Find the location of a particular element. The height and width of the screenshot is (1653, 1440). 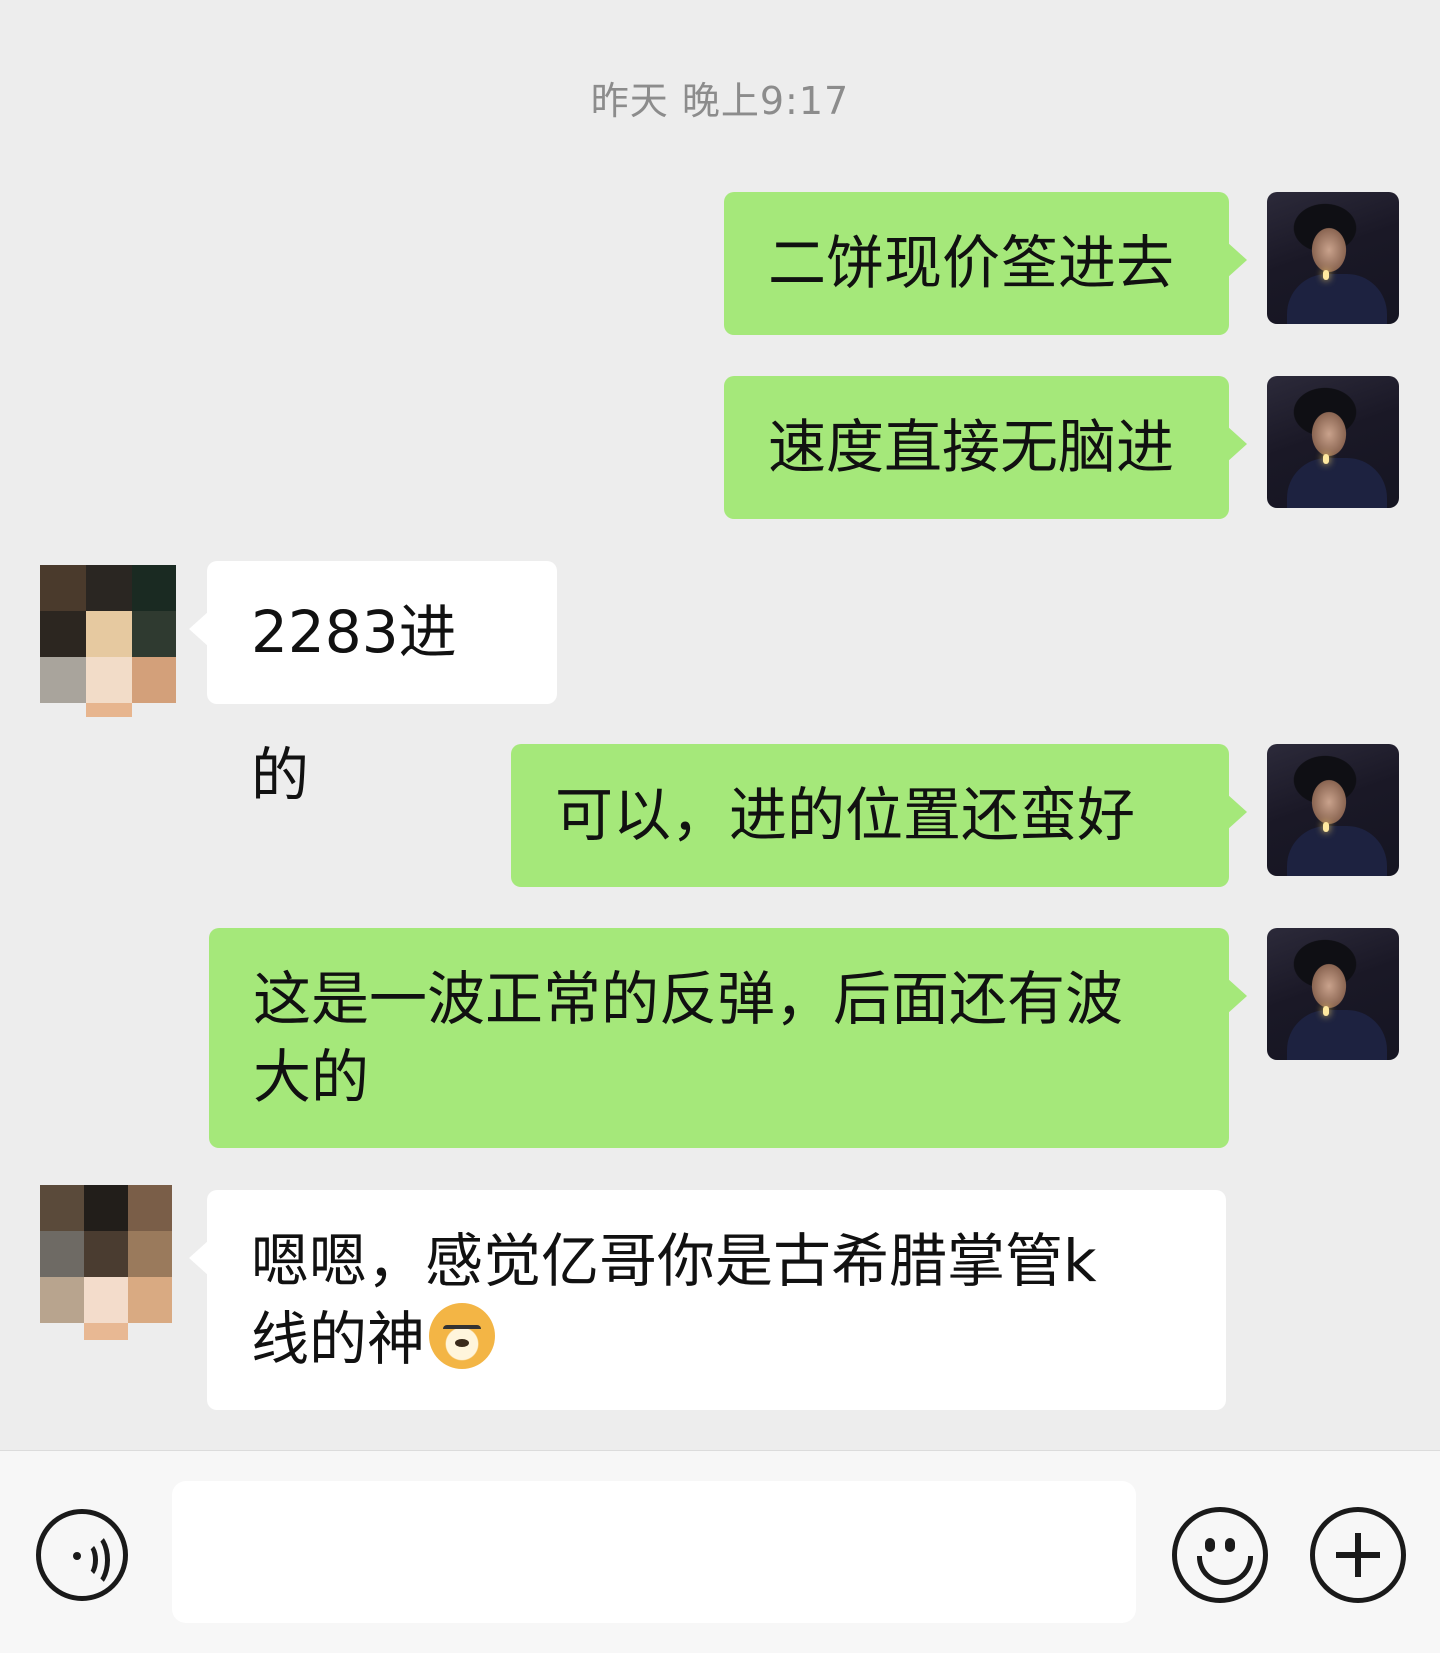

voice-input-button is located at coordinates (82, 1555).